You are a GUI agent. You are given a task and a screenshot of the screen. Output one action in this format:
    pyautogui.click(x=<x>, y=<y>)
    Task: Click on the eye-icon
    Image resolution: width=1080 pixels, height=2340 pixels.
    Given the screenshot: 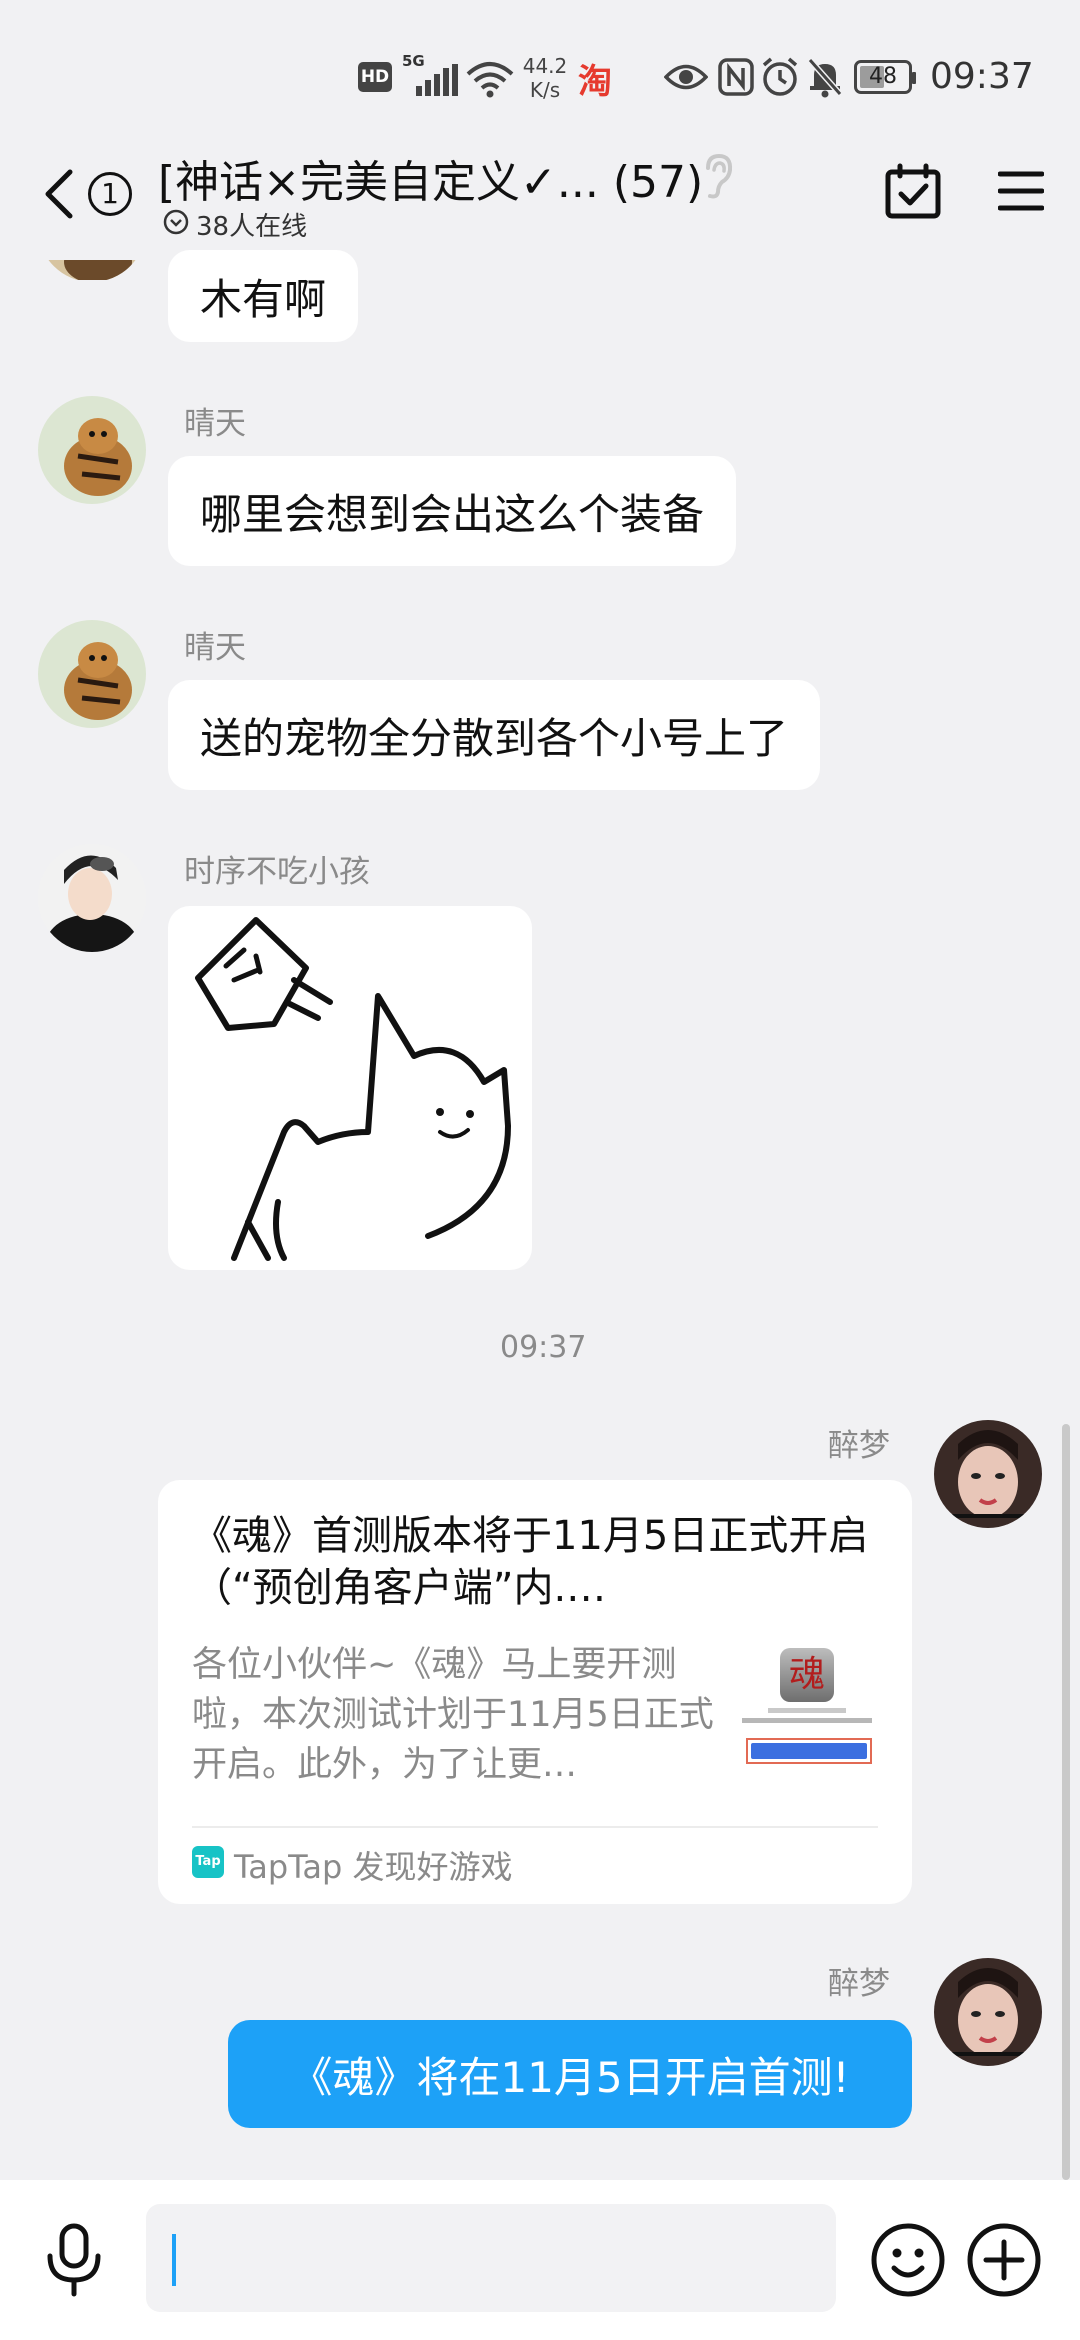 What is the action you would take?
    pyautogui.click(x=686, y=77)
    